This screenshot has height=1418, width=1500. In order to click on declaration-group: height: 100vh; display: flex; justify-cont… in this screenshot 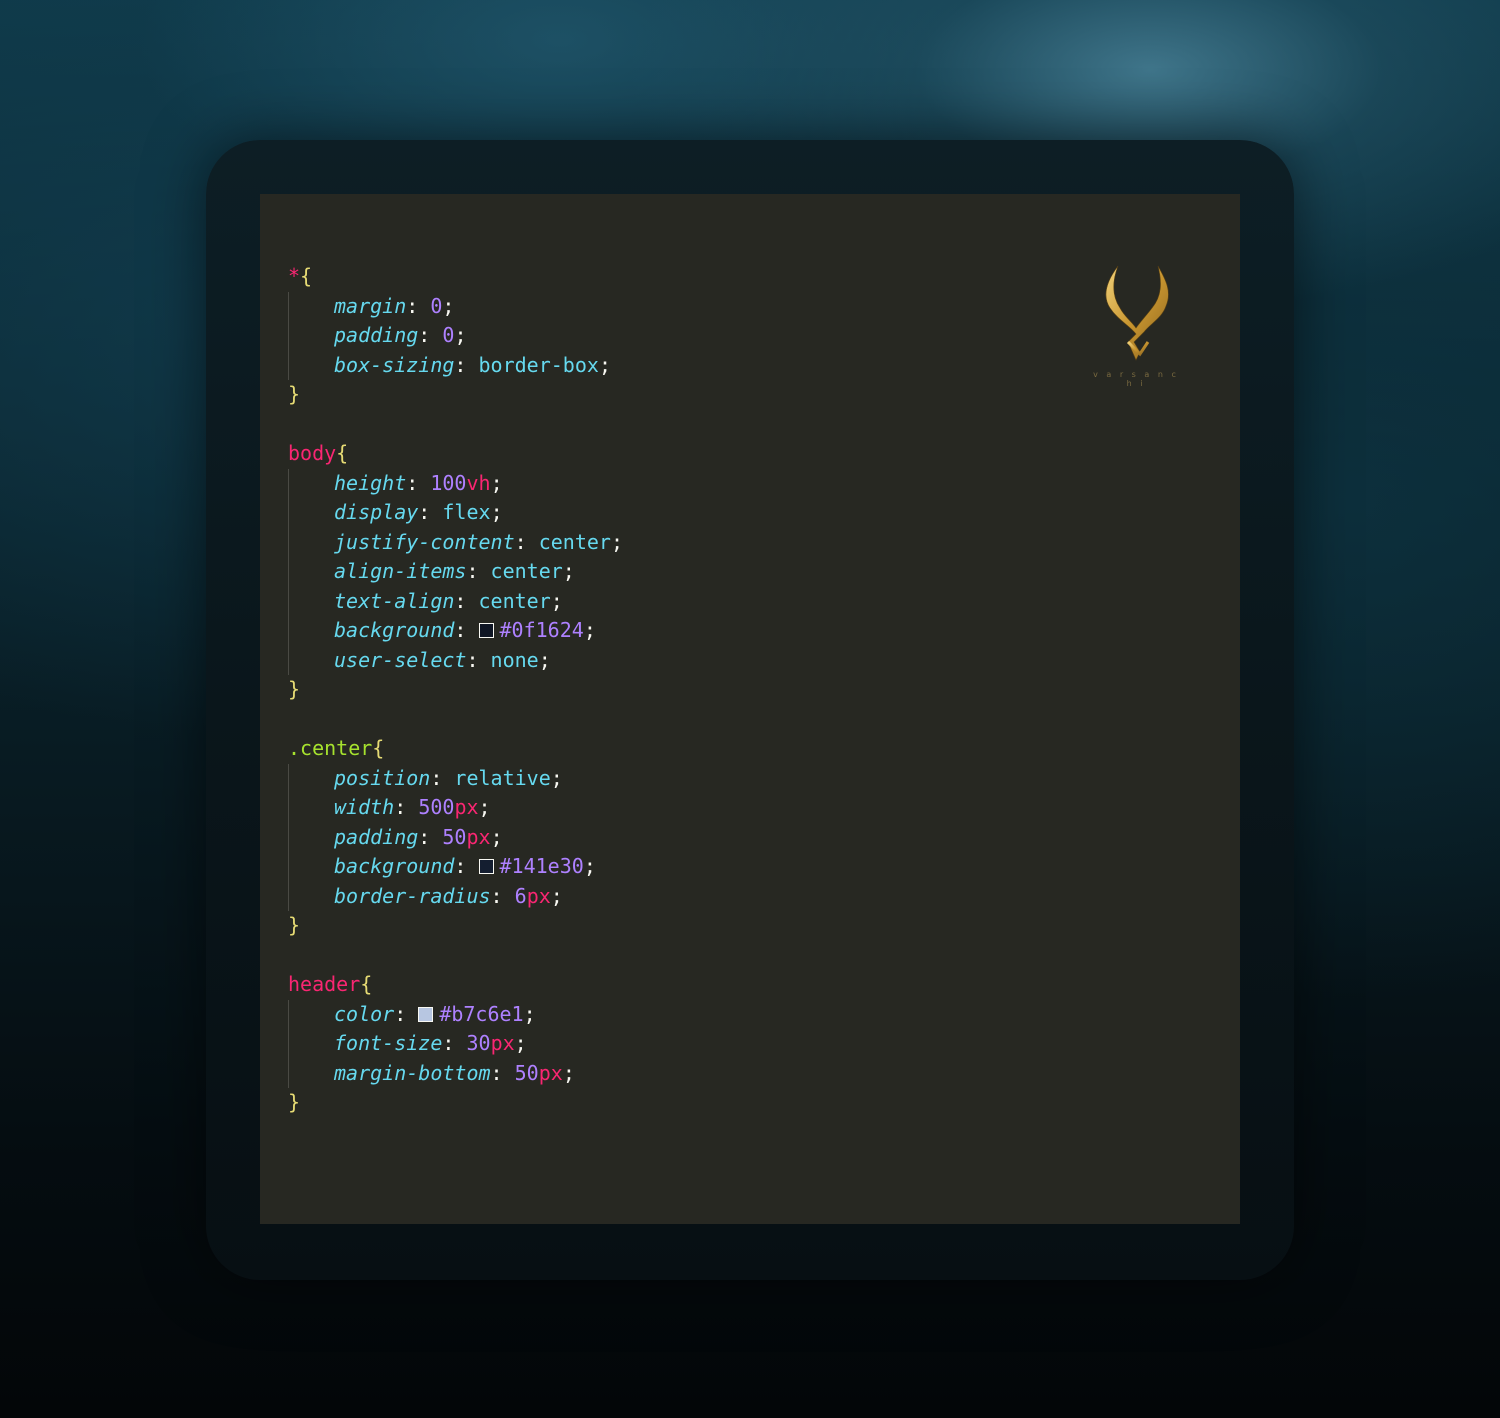, I will do `click(455, 572)`.